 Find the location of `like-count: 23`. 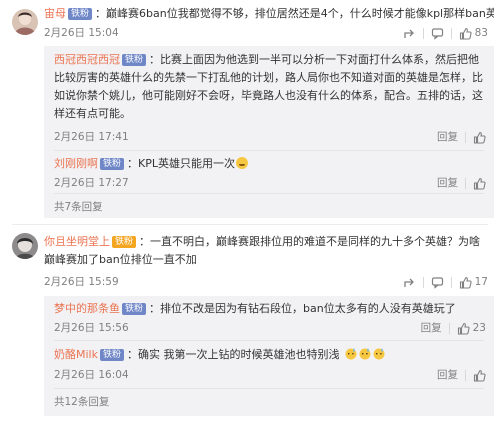

like-count: 23 is located at coordinates (479, 328).